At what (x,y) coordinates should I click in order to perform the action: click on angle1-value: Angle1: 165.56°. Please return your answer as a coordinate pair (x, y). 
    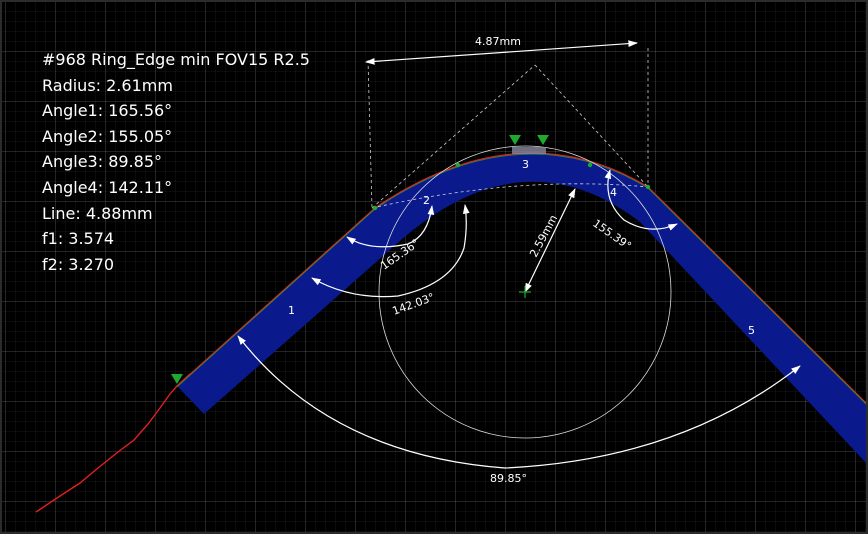
    Looking at the image, I should click on (107, 111).